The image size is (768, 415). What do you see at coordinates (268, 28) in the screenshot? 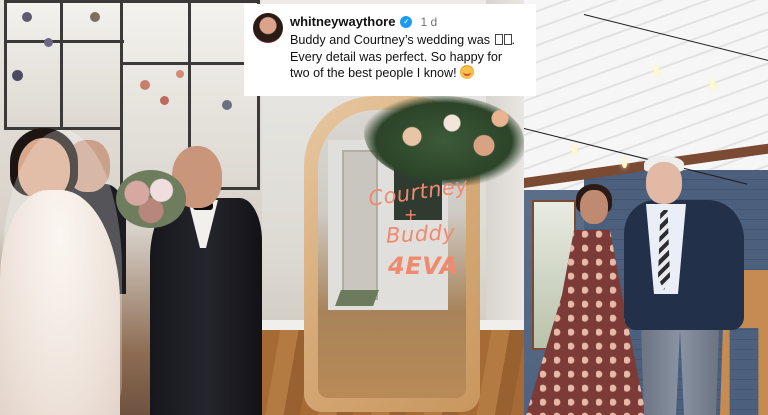
I see `avatar` at bounding box center [268, 28].